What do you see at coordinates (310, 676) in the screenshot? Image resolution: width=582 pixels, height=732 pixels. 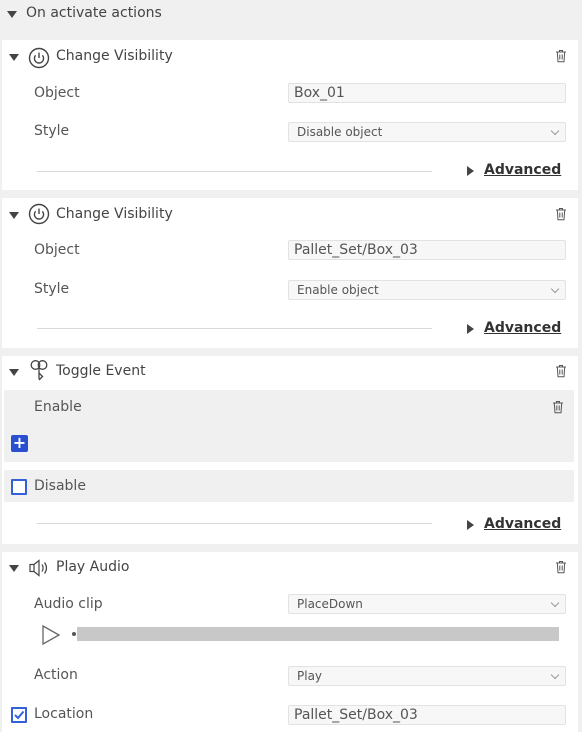 I see `action-value: Play` at bounding box center [310, 676].